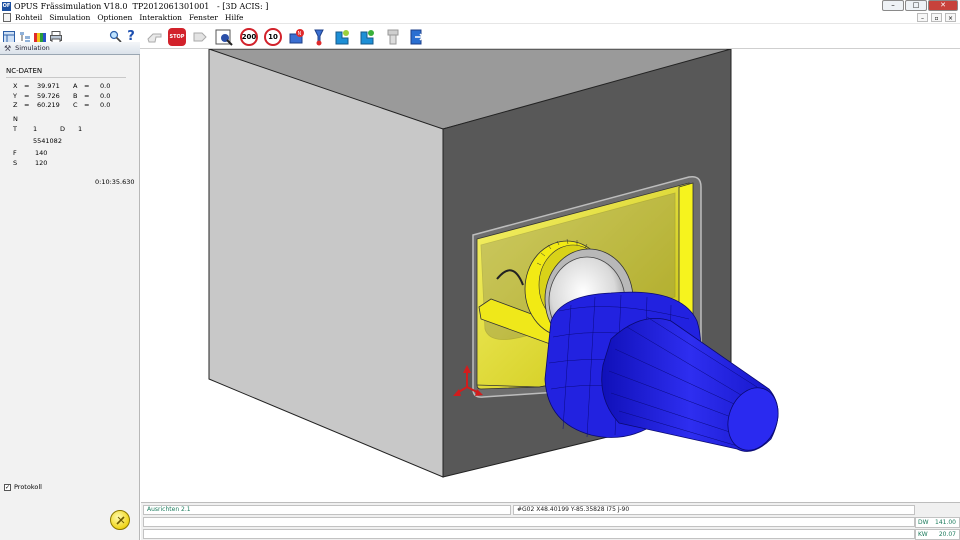 This screenshot has height=540, width=960. Describe the element at coordinates (48, 105) in the screenshot. I see `z-value: 60.219` at that location.